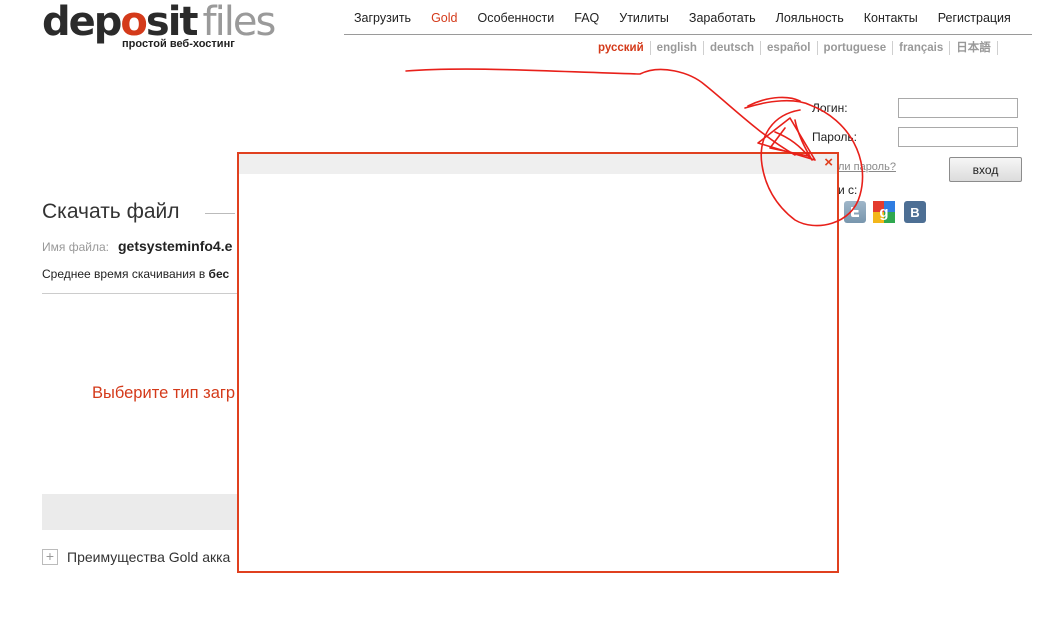 The image size is (1057, 631). I want to click on lang-spanish: español, so click(789, 48).